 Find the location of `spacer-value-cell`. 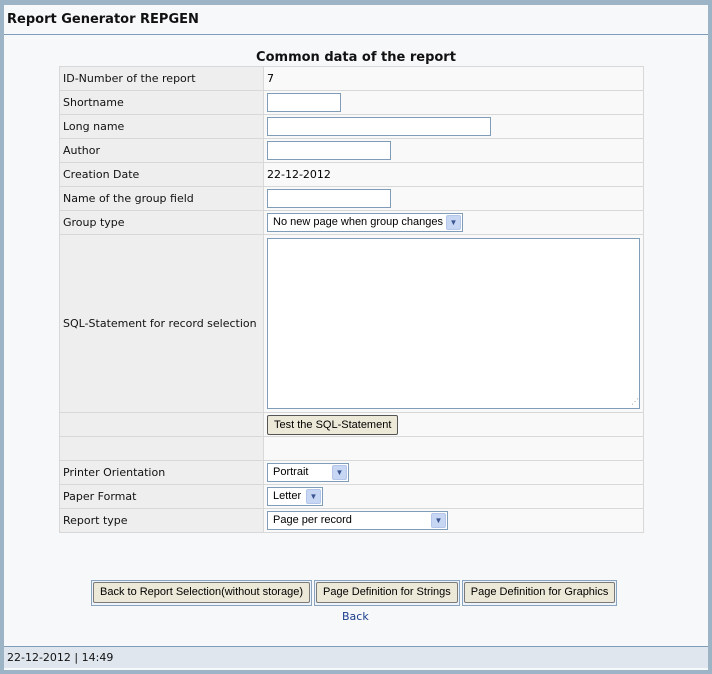

spacer-value-cell is located at coordinates (453, 448).